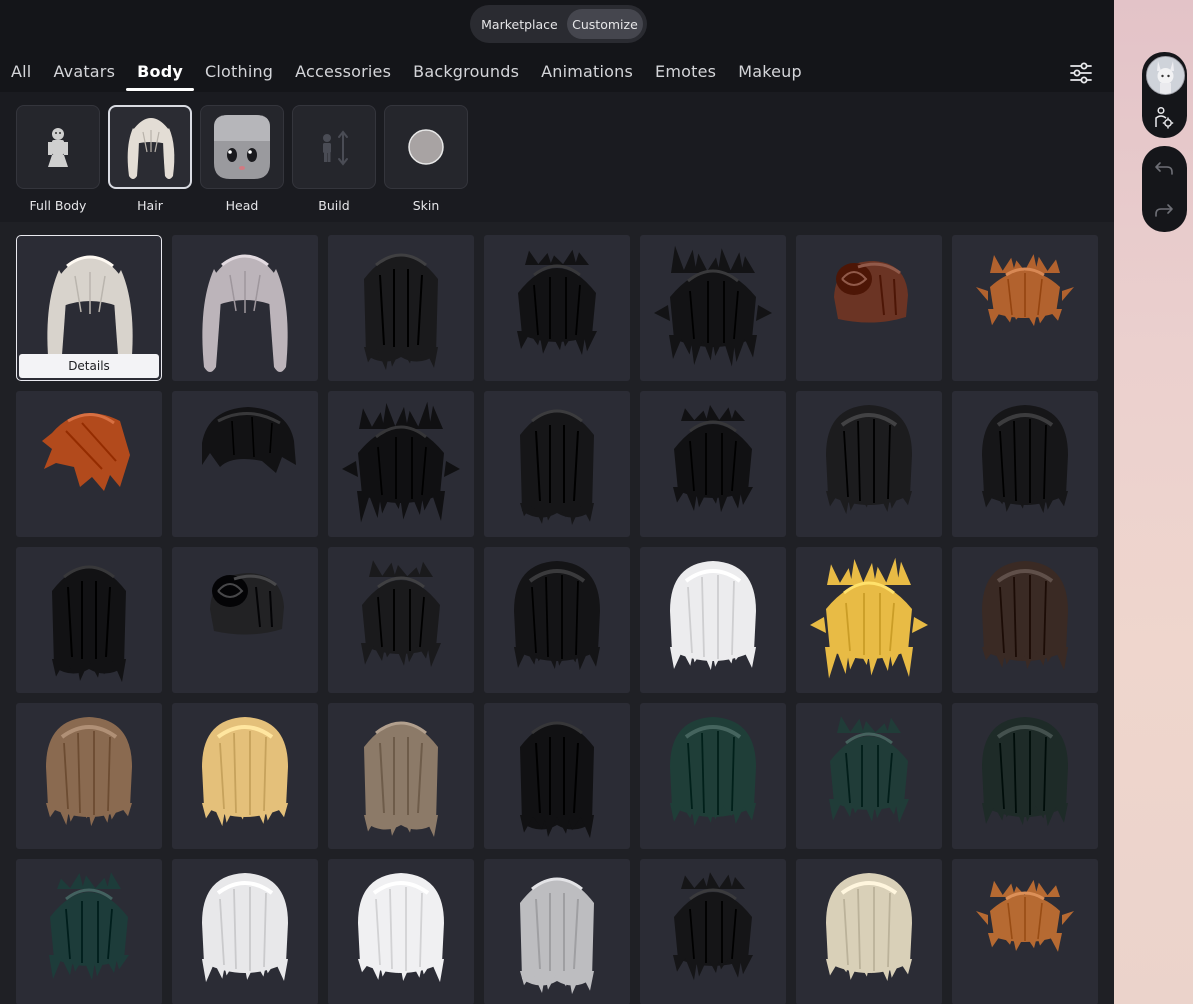  I want to click on hair-item-black-tuft, so click(713, 931).